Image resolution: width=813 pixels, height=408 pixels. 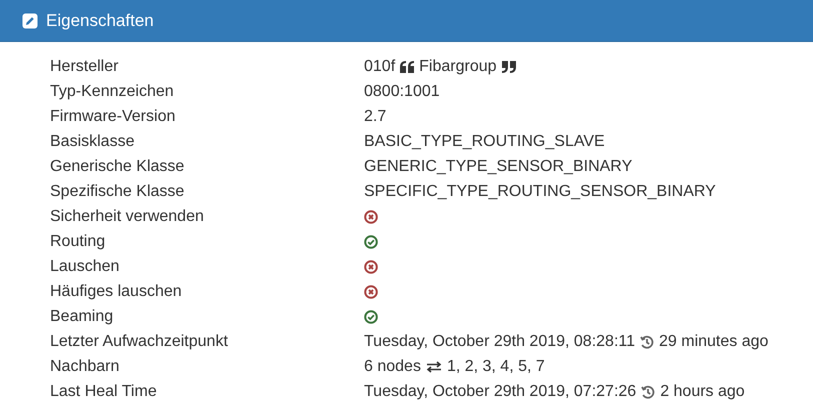 What do you see at coordinates (85, 67) in the screenshot?
I see `property-label: Hersteller` at bounding box center [85, 67].